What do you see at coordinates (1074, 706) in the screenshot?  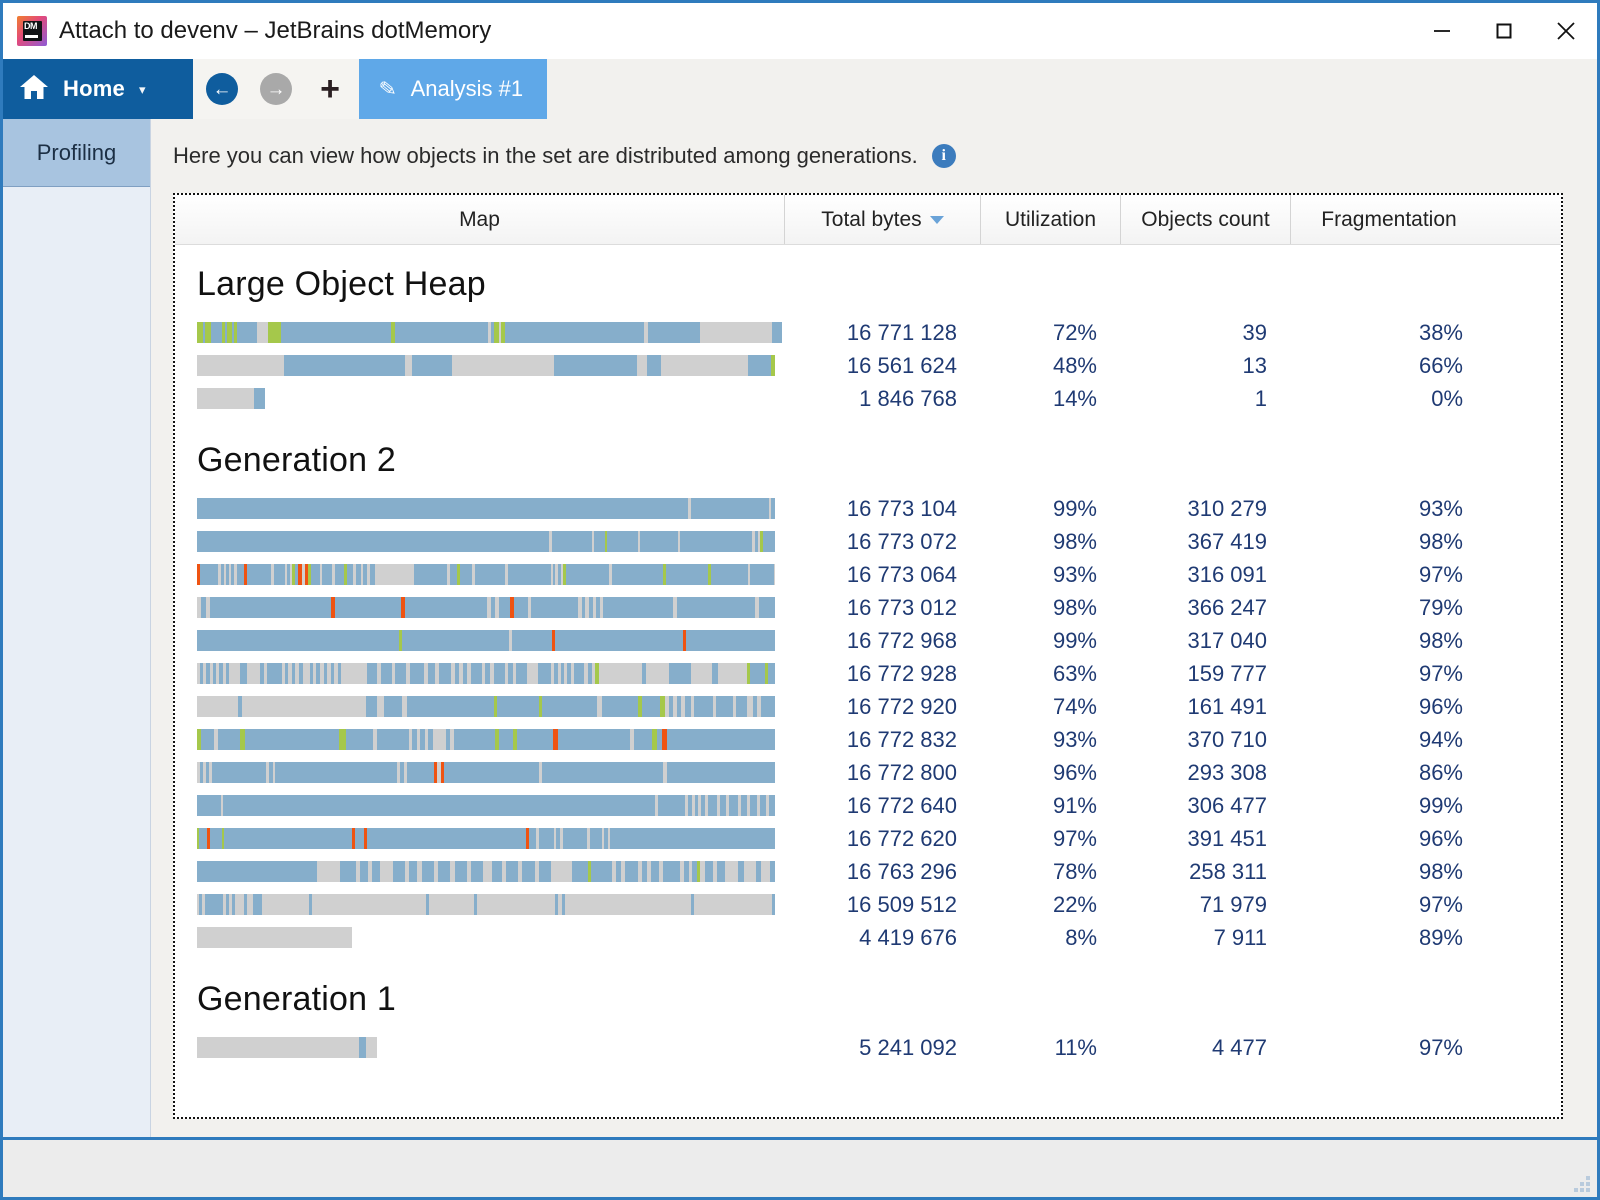 I see `cell-utilization: 74%` at bounding box center [1074, 706].